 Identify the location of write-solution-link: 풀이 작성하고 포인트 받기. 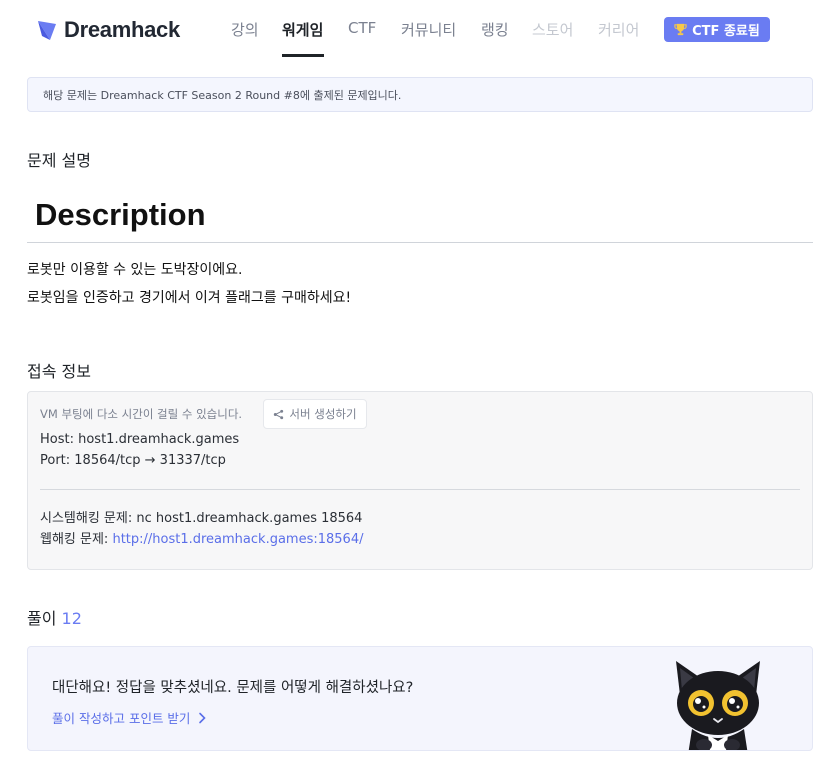
(129, 717).